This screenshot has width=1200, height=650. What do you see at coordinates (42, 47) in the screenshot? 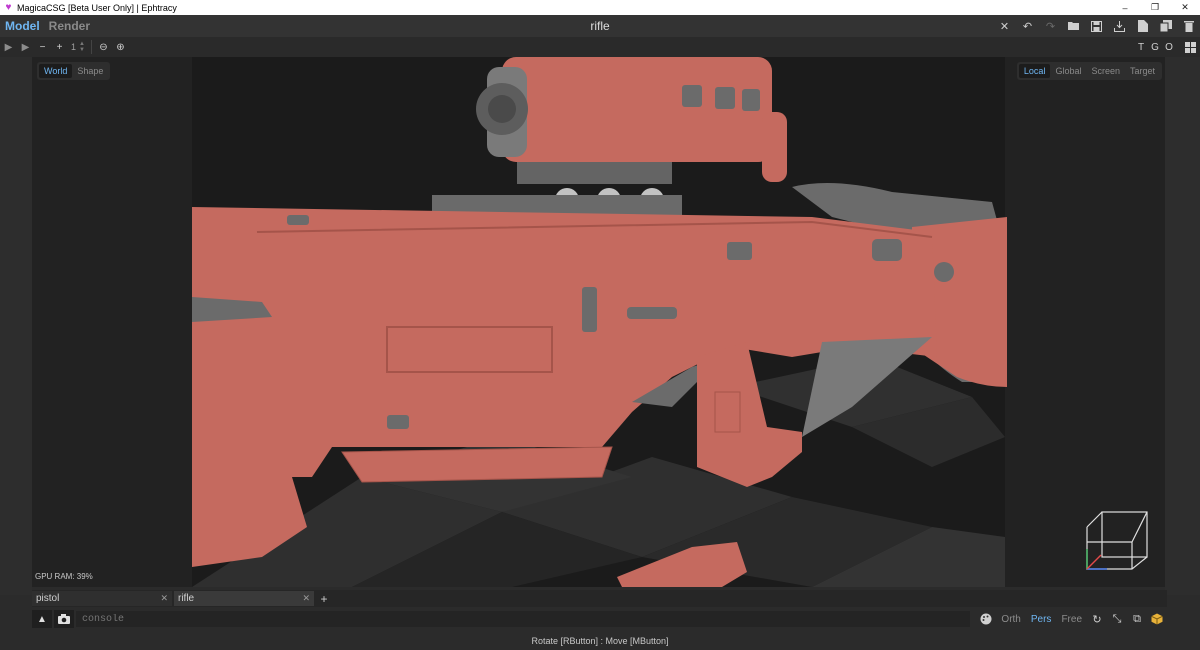
I see `decrement-button: −` at bounding box center [42, 47].